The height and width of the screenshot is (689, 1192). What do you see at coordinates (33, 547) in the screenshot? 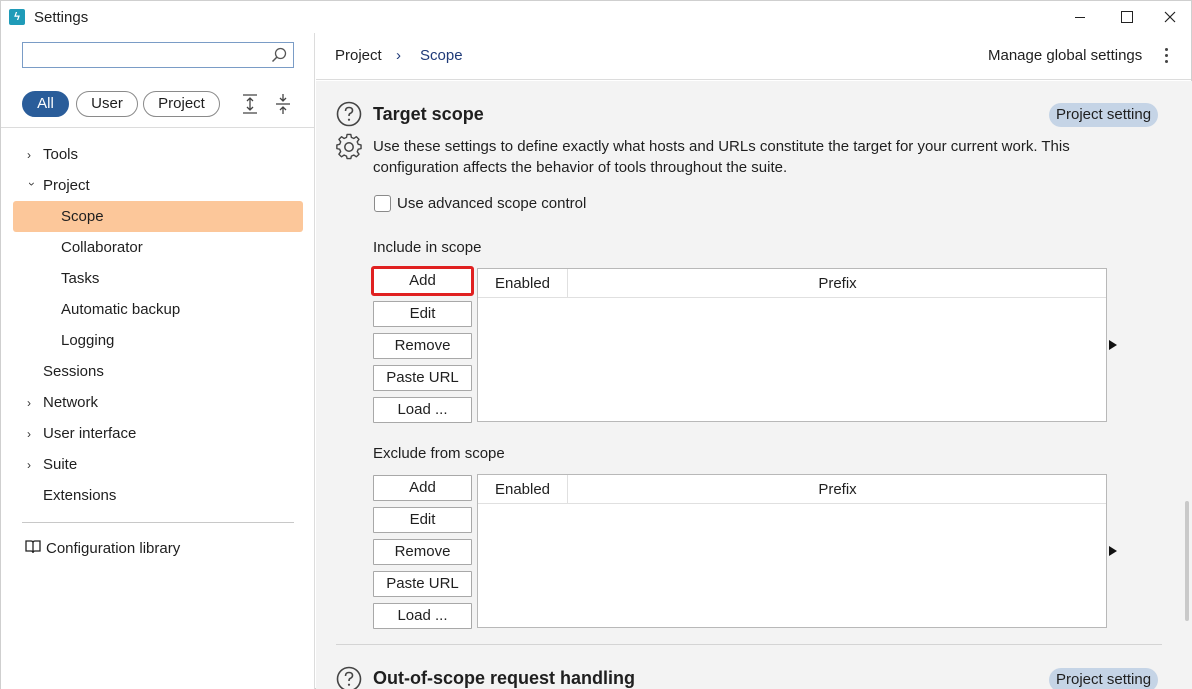
I see `book-icon` at bounding box center [33, 547].